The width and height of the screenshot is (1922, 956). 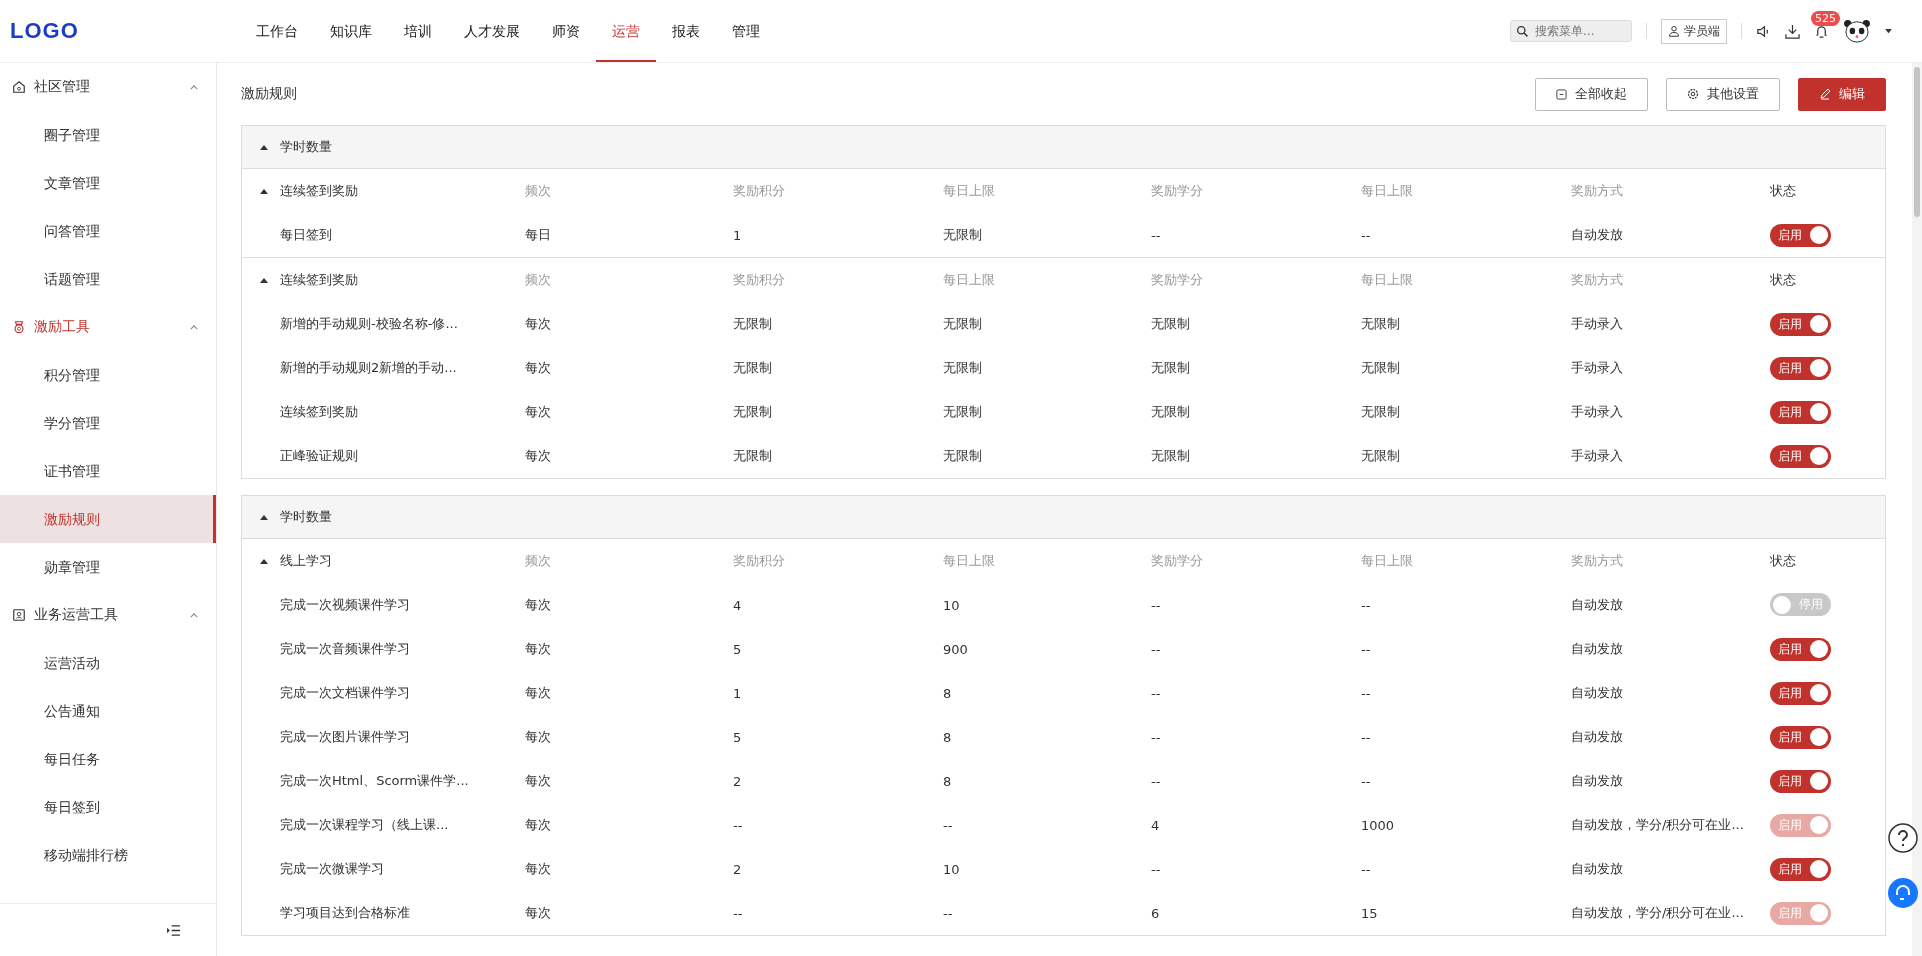 What do you see at coordinates (108, 807) in the screenshot?
I see `sidebar-item: 每日签到` at bounding box center [108, 807].